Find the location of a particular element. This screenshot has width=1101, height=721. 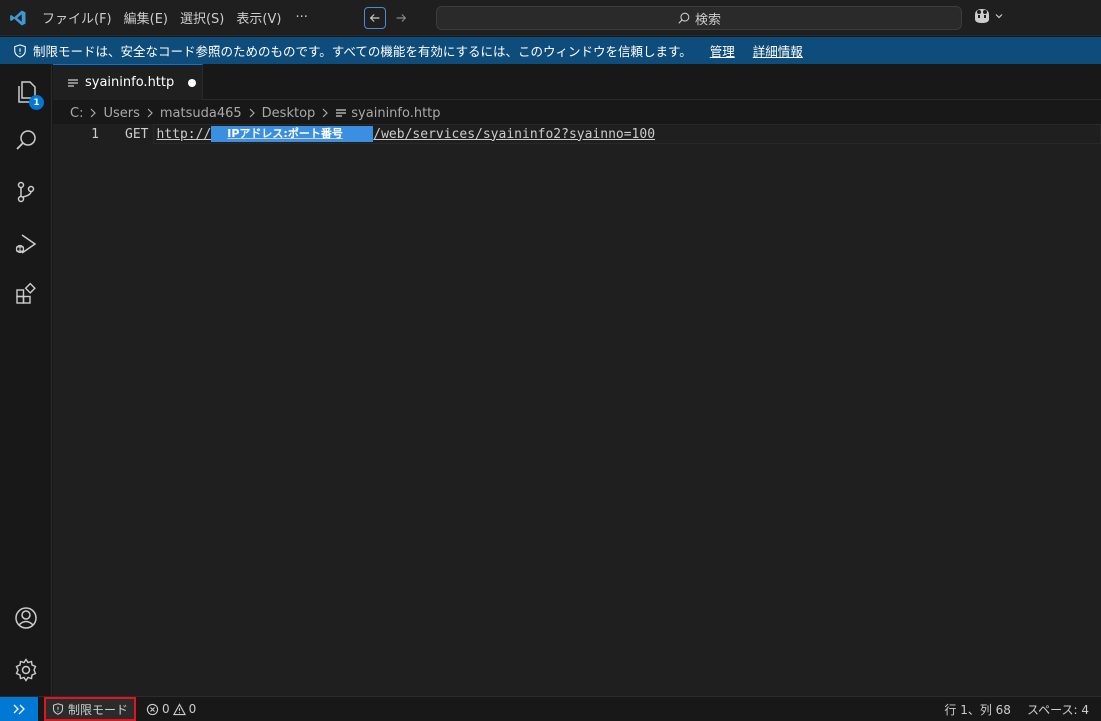

warning-icon is located at coordinates (179, 709).